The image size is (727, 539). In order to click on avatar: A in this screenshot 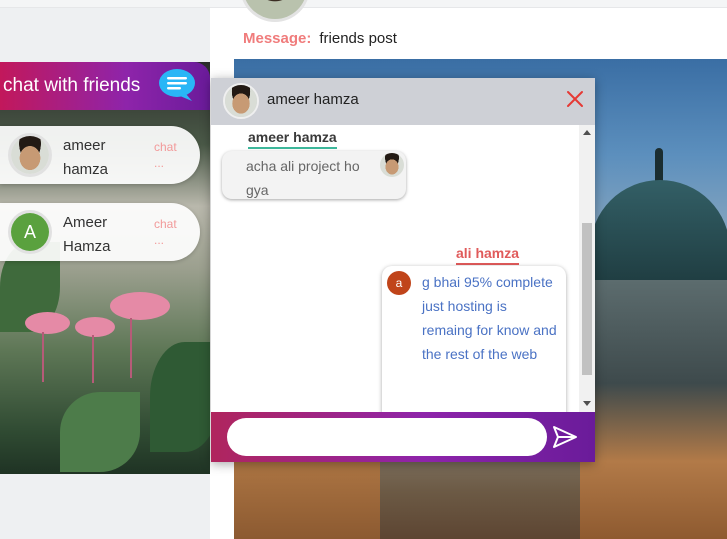, I will do `click(30, 232)`.